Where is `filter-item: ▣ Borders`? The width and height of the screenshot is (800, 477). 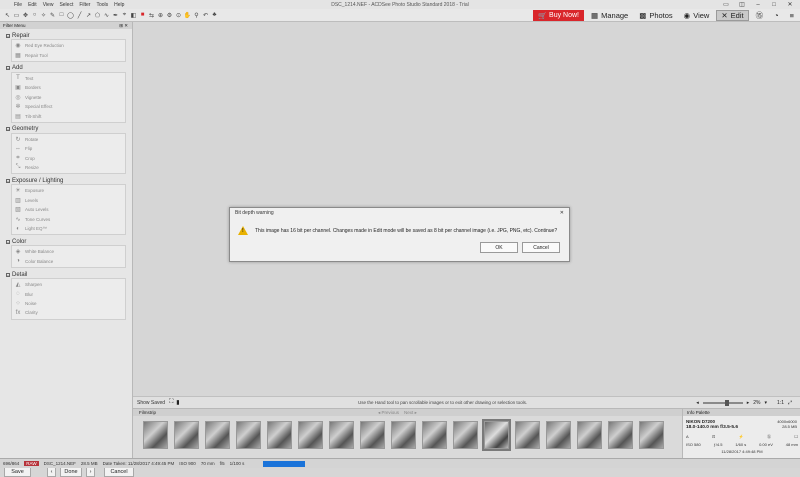
filter-item: ▣ Borders is located at coordinates (68, 87).